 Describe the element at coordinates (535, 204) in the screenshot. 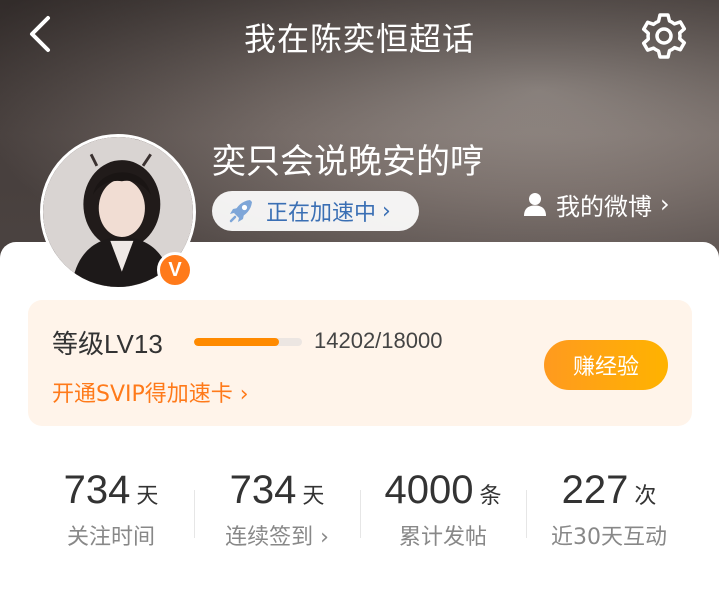

I see `person-icon` at that location.